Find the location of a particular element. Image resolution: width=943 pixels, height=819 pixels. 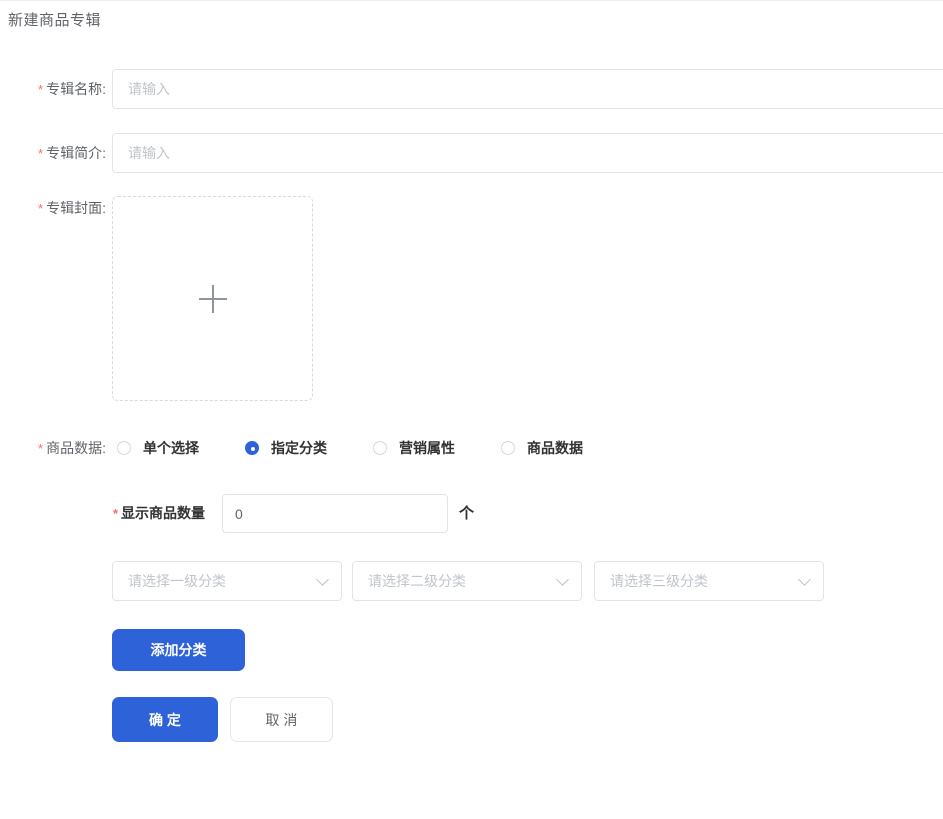

category-select-level1: 请选择一级分类 is located at coordinates (227, 581).